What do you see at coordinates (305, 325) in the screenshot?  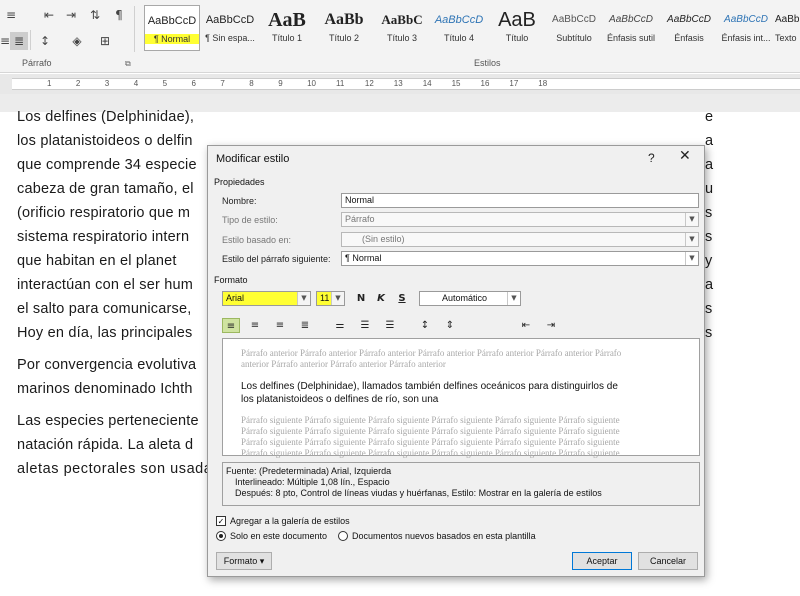 I see `justify-button: ≣` at bounding box center [305, 325].